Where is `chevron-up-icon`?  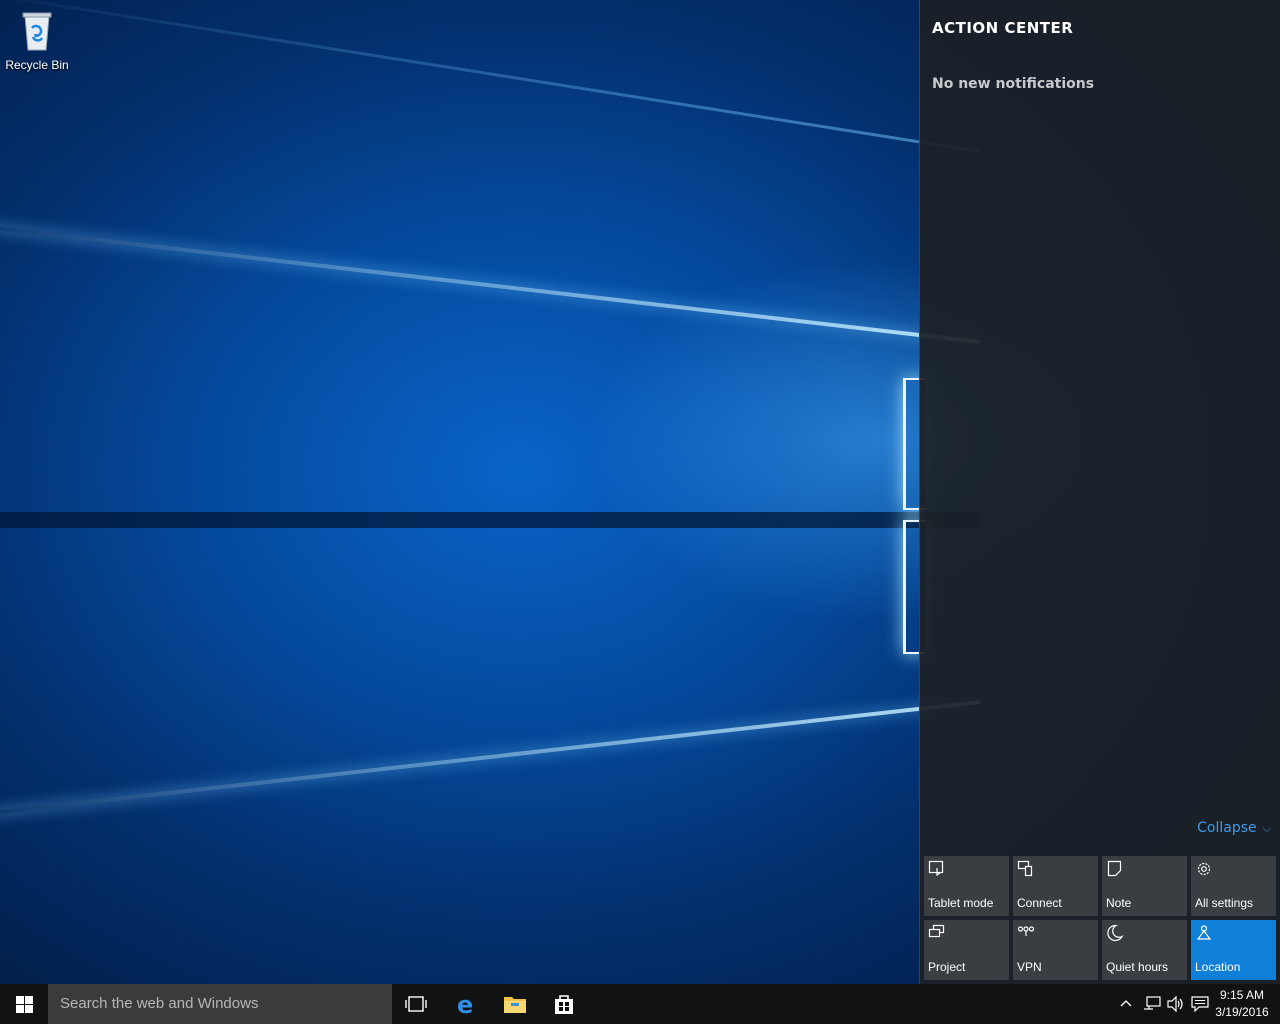
chevron-up-icon is located at coordinates (1126, 1003).